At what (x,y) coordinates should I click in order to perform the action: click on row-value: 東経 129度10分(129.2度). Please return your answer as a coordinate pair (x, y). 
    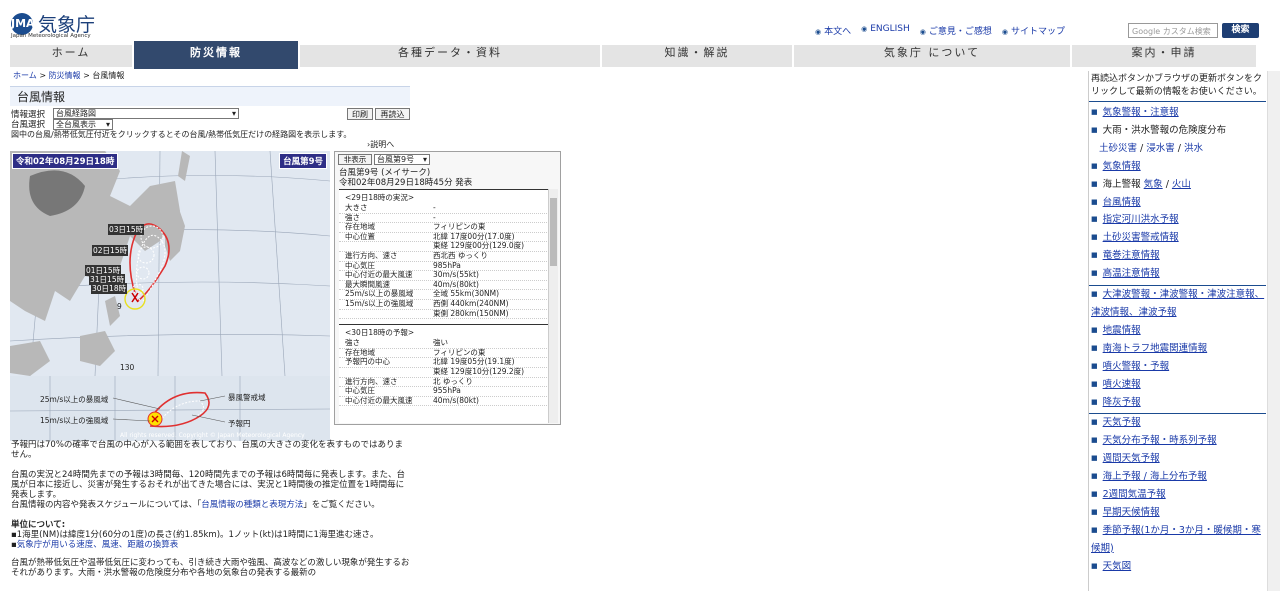
    Looking at the image, I should click on (479, 371).